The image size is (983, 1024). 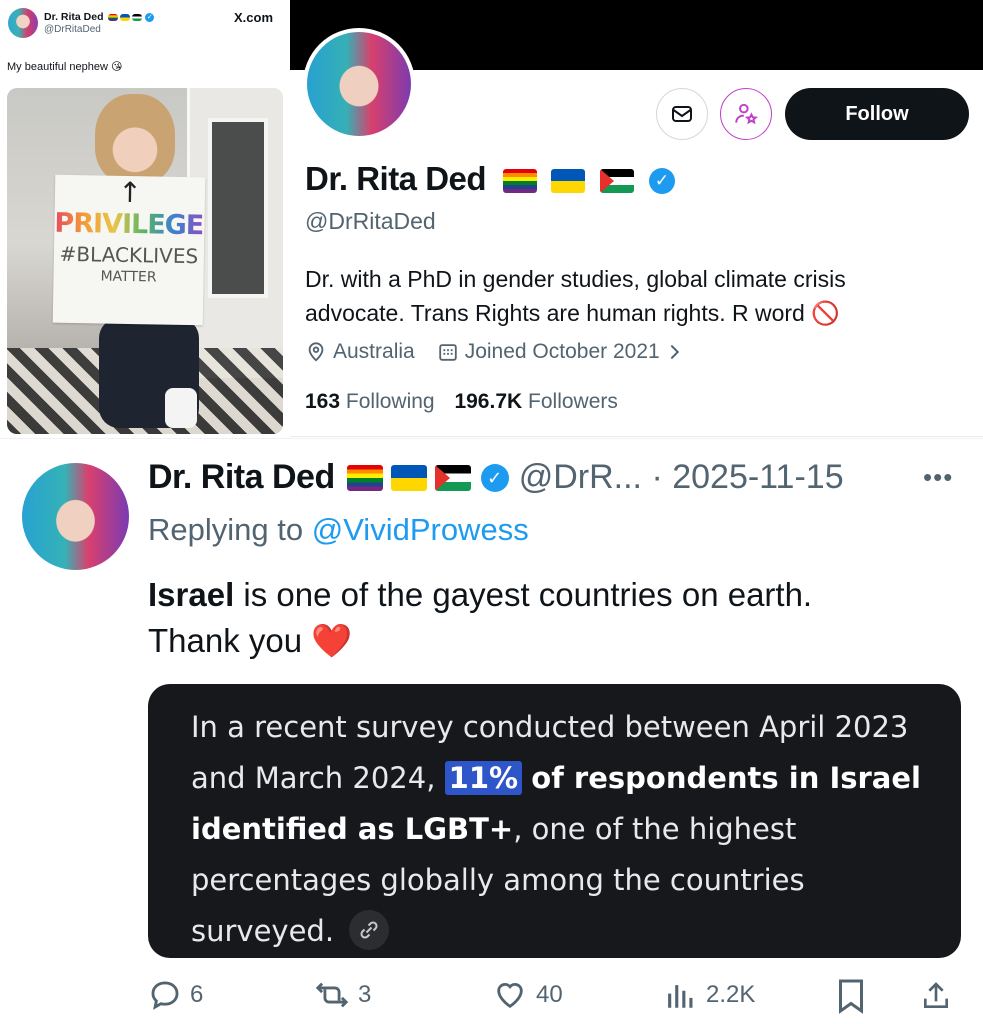 What do you see at coordinates (390, 401) in the screenshot?
I see `following-label: Following` at bounding box center [390, 401].